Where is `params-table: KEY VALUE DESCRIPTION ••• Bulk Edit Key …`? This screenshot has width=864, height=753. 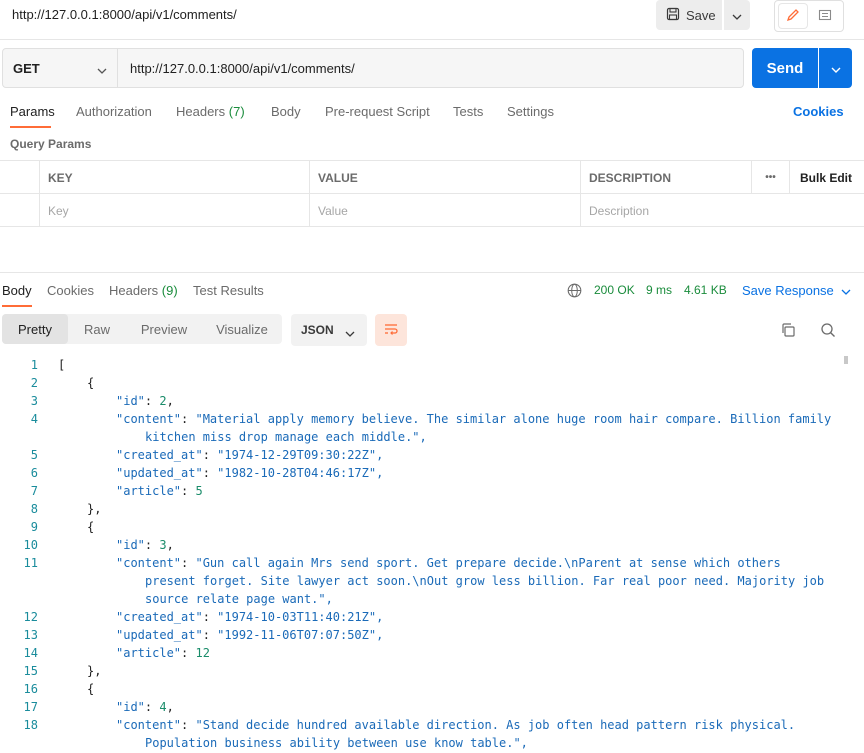 params-table: KEY VALUE DESCRIPTION ••• Bulk Edit Key … is located at coordinates (432, 193).